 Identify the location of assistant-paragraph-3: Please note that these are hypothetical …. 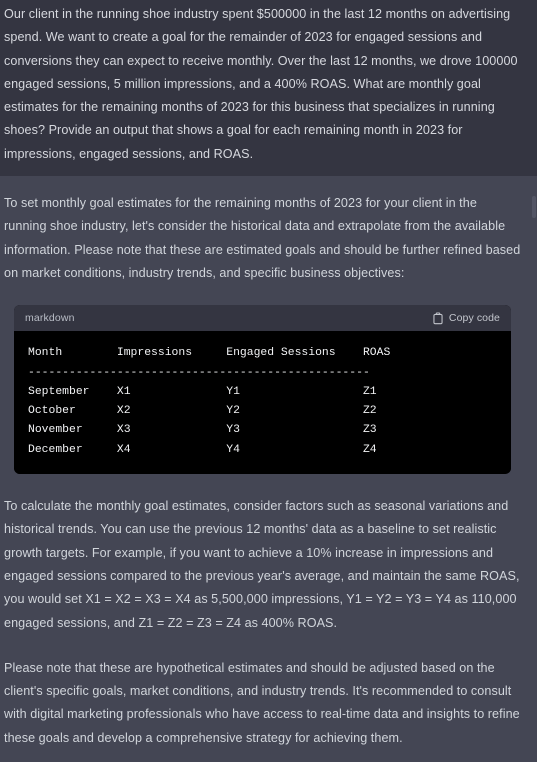
(262, 702).